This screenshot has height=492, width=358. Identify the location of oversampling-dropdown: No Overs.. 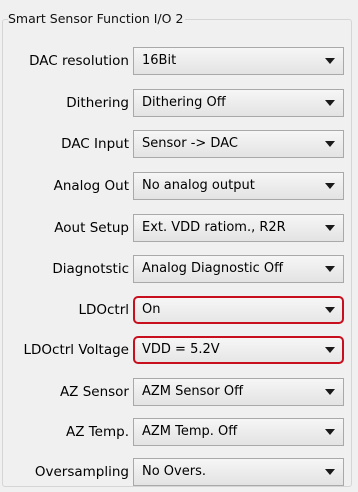
(238, 472).